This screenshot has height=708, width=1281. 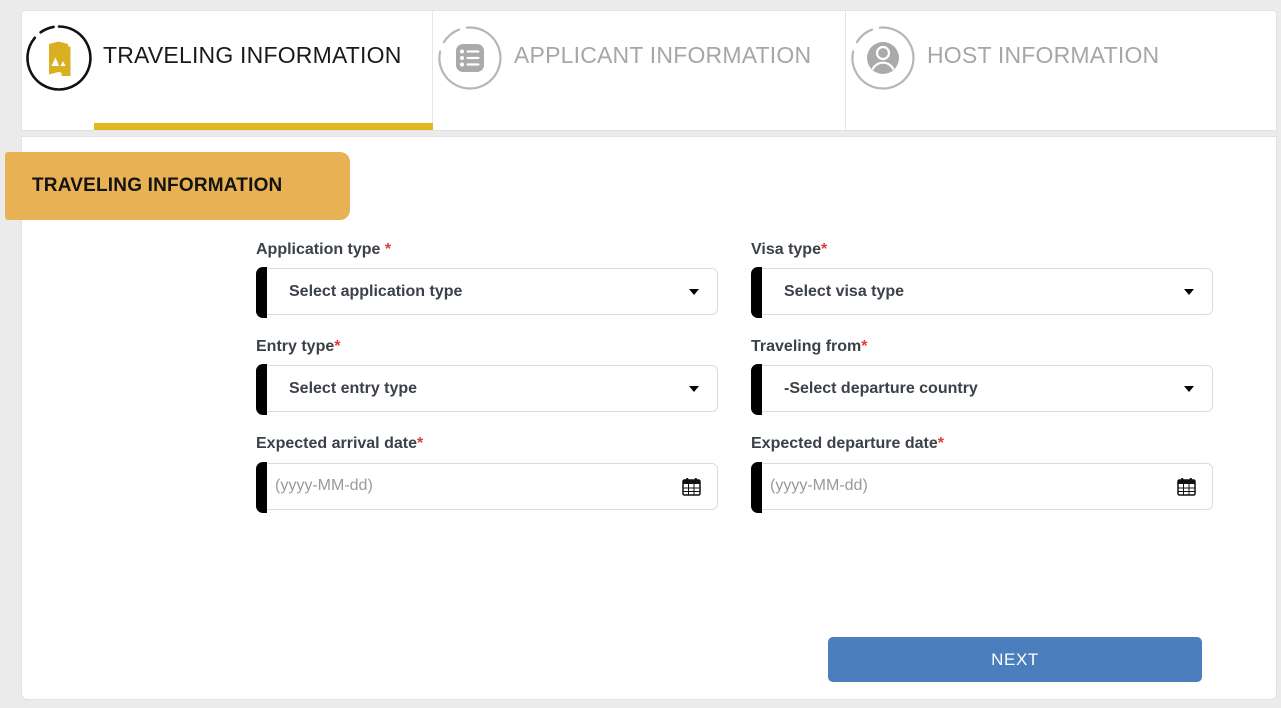 I want to click on input-expected-arrival-date: (yyyy-MM-dd), so click(x=487, y=487).